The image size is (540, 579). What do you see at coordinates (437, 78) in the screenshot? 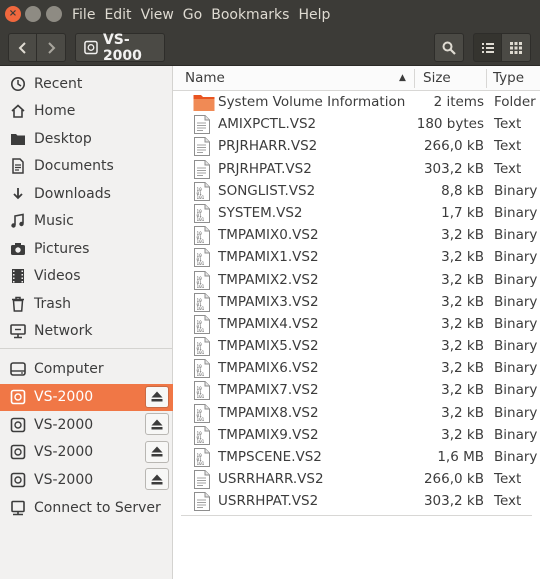
I see `column-header-size: Size` at bounding box center [437, 78].